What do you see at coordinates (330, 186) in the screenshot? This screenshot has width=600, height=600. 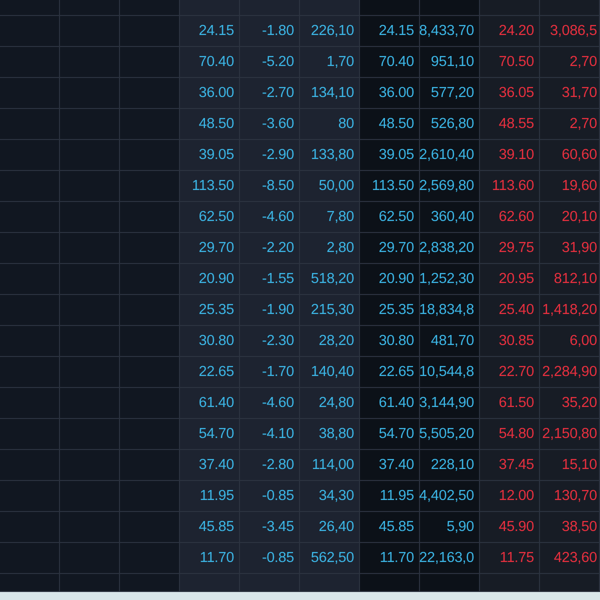 I see `table-cell: 50,00` at bounding box center [330, 186].